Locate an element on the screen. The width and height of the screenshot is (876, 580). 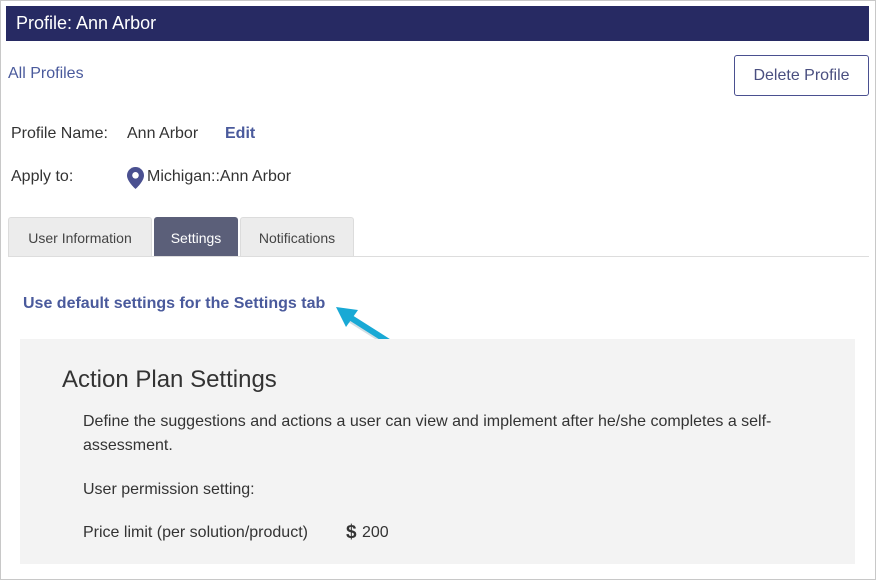
location-pin-icon is located at coordinates (135, 178).